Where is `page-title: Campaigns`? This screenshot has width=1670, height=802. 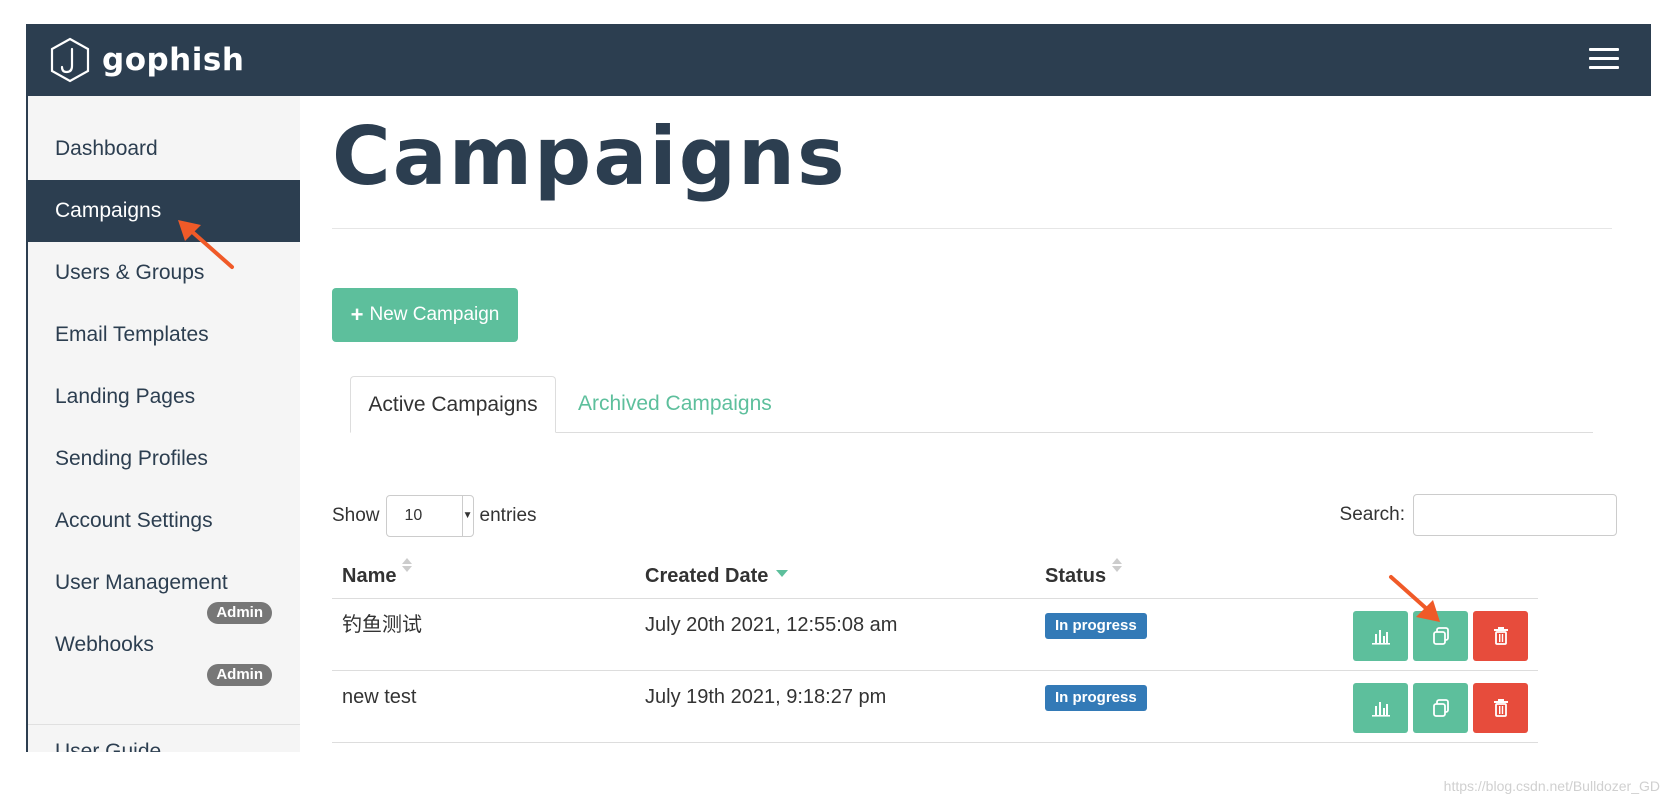
page-title: Campaigns is located at coordinates (589, 156).